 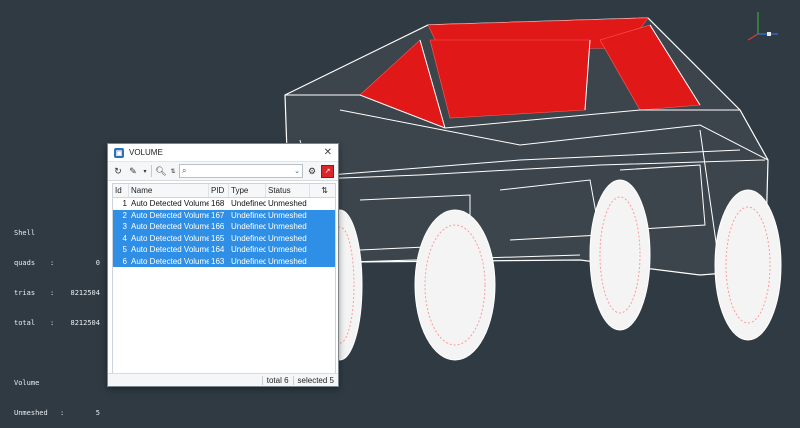 What do you see at coordinates (312, 171) in the screenshot?
I see `settings-gear-icon: ⚙` at bounding box center [312, 171].